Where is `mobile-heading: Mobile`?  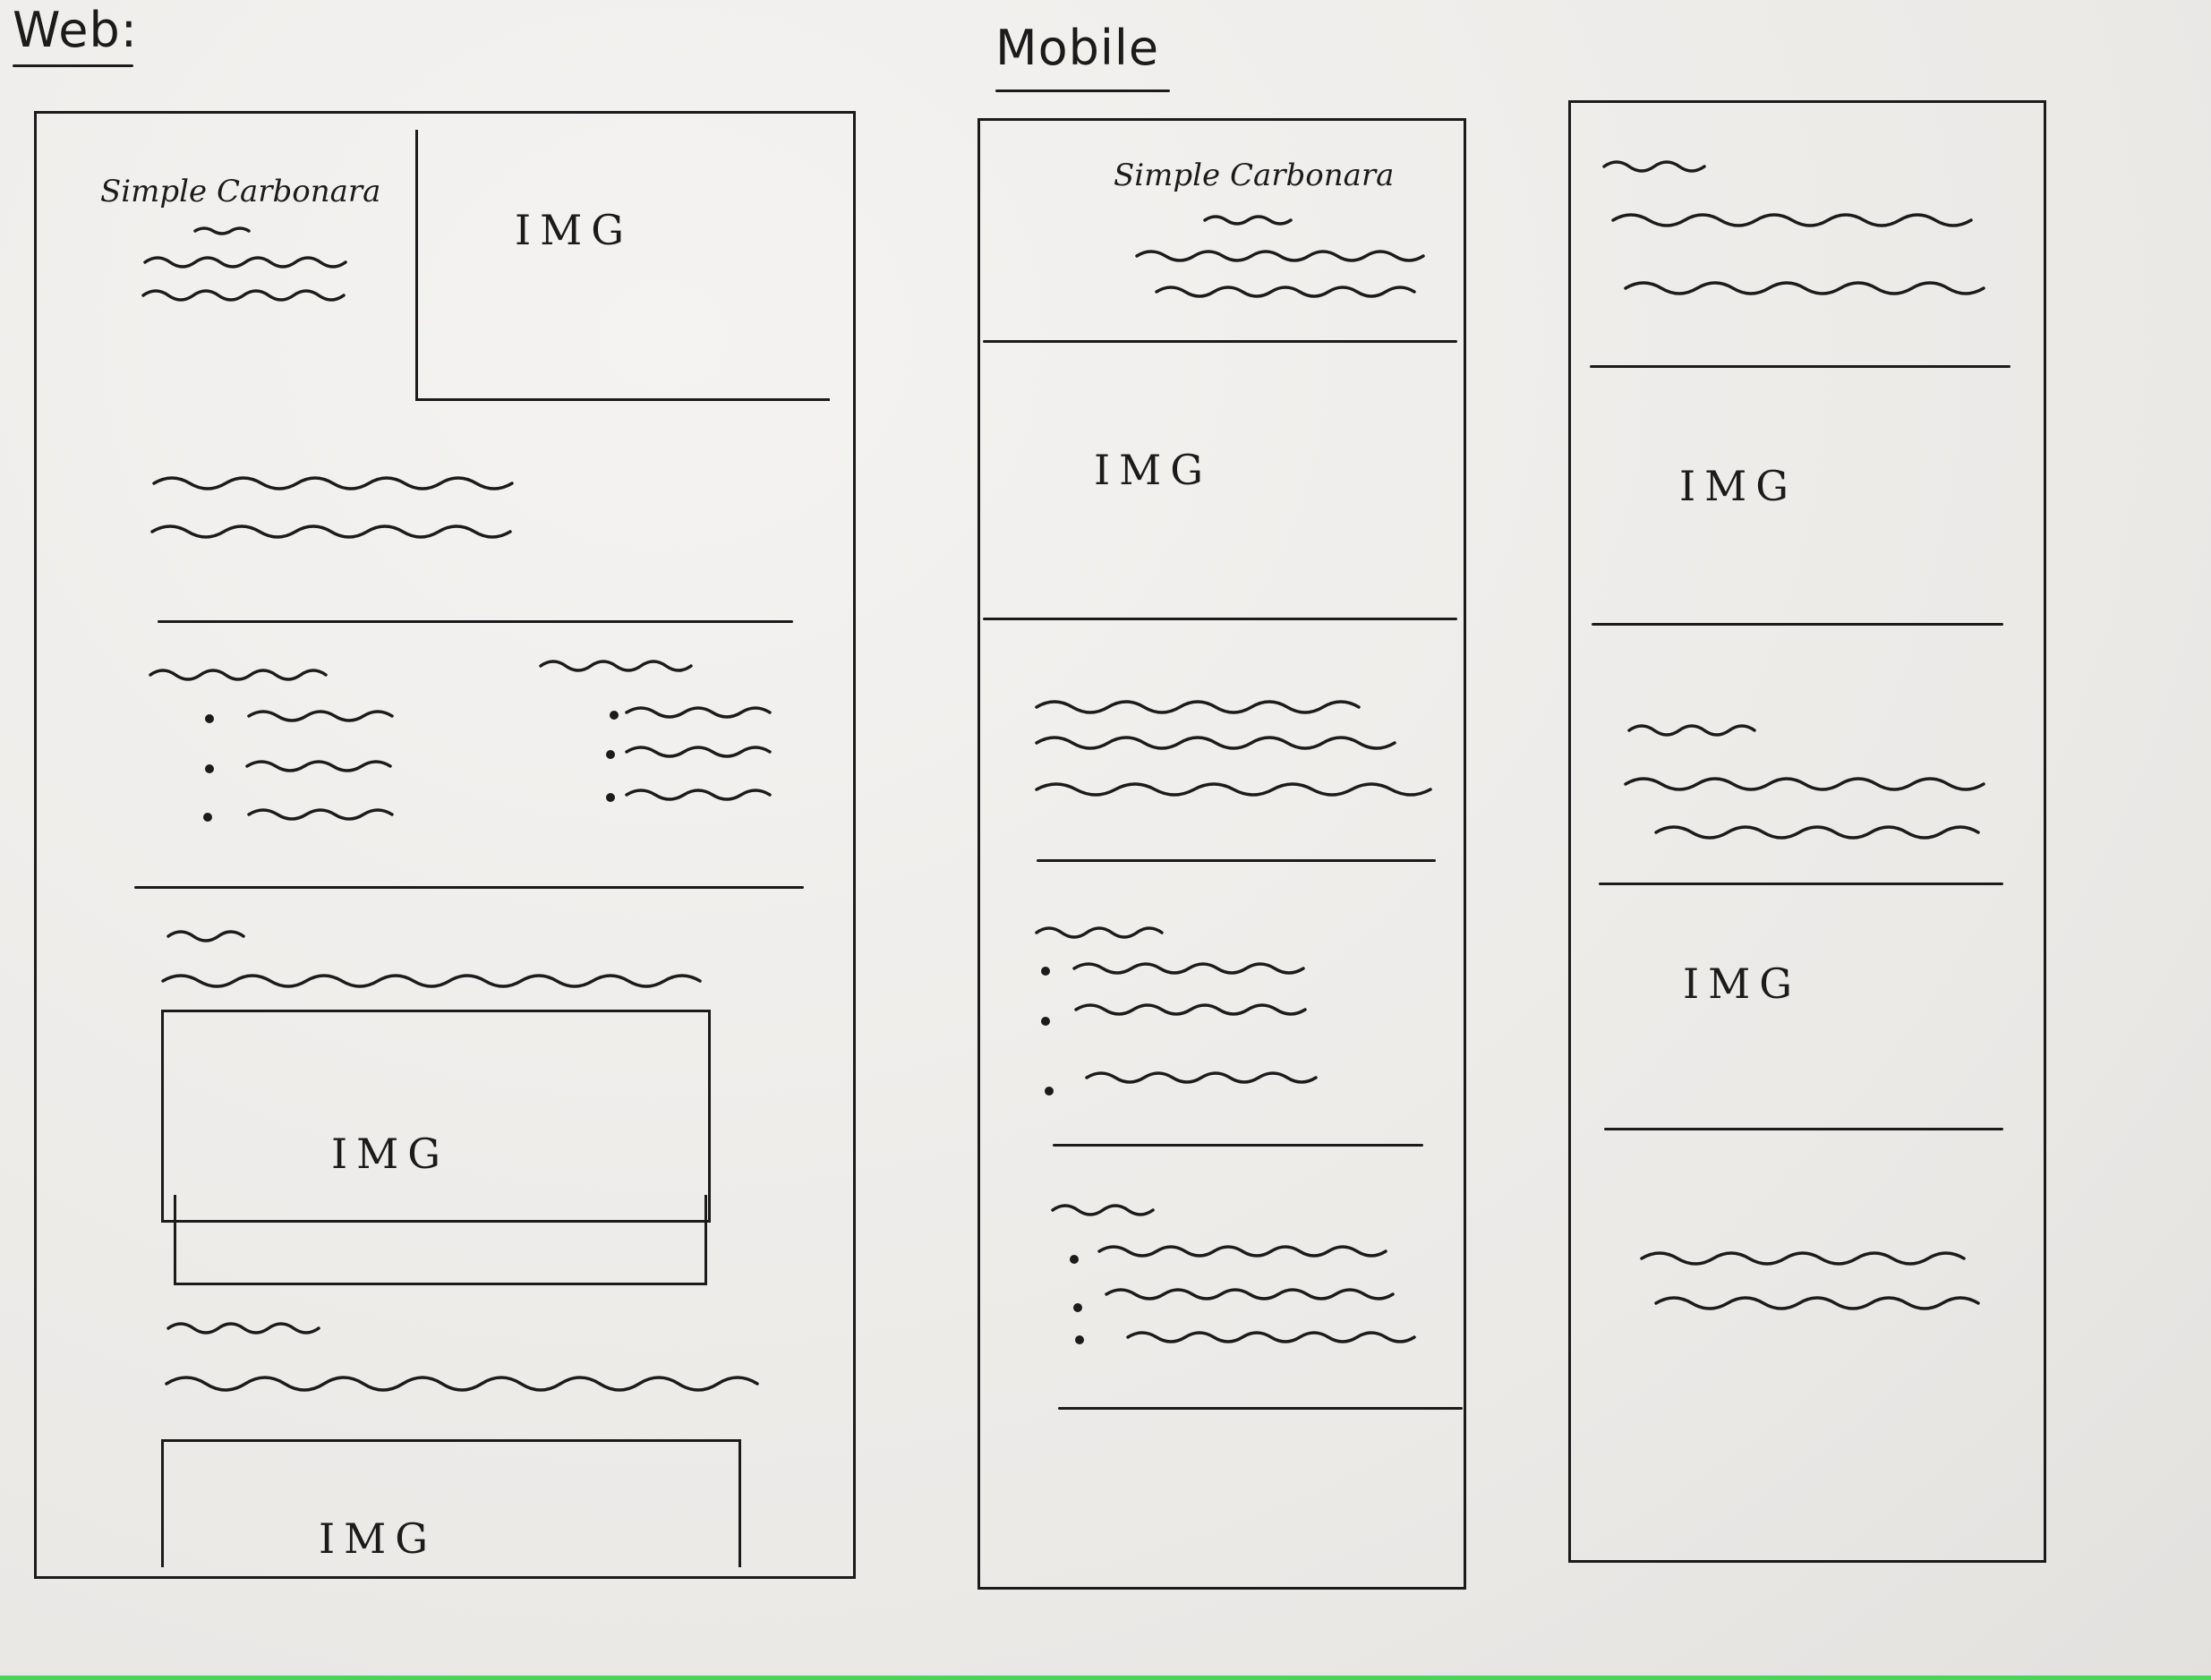
mobile-heading: Mobile is located at coordinates (1078, 48).